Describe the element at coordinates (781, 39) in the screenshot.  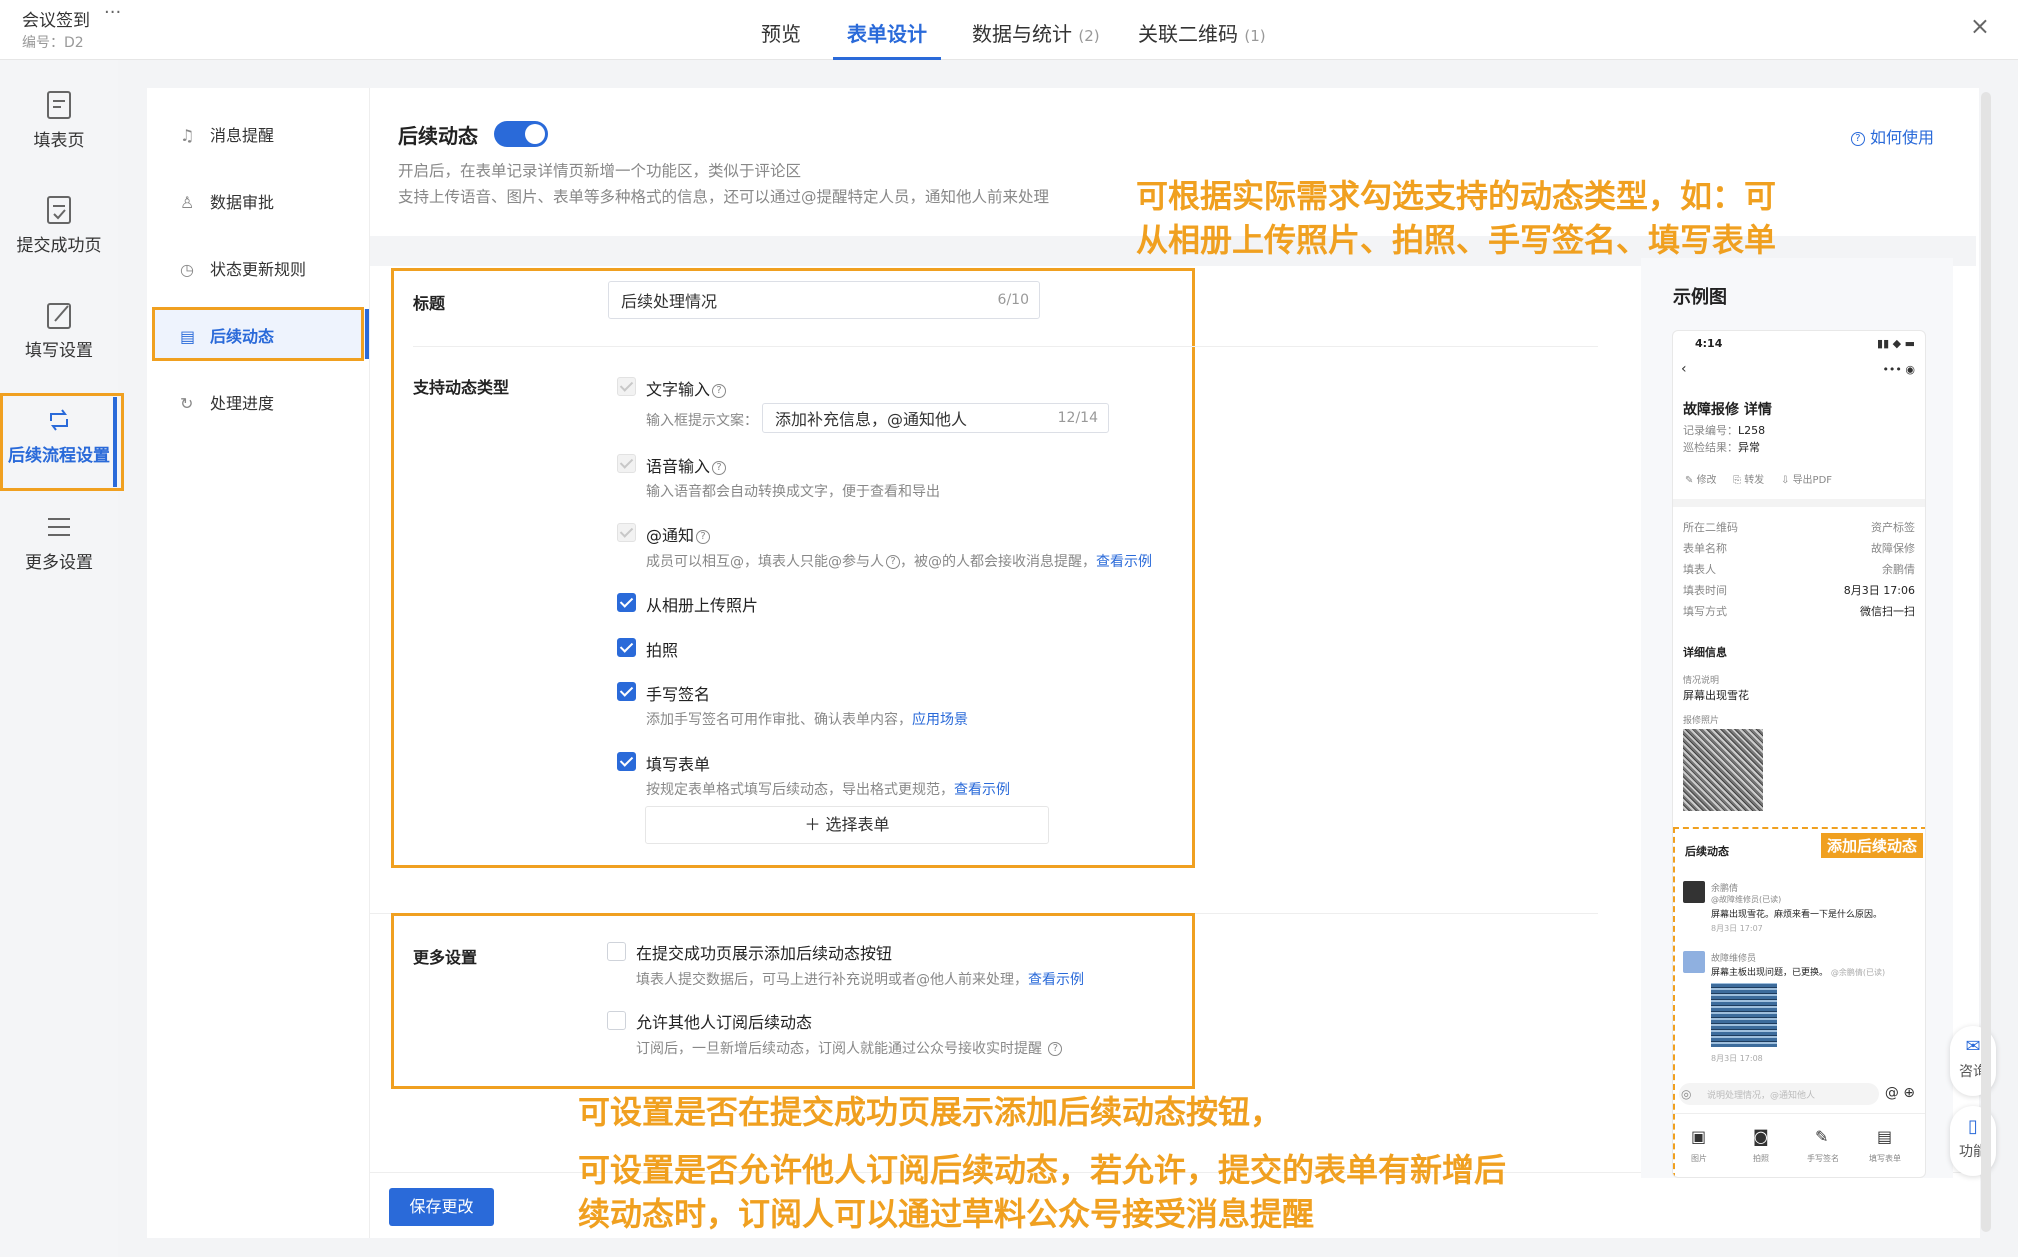
I see `tab-preview: 预览` at that location.